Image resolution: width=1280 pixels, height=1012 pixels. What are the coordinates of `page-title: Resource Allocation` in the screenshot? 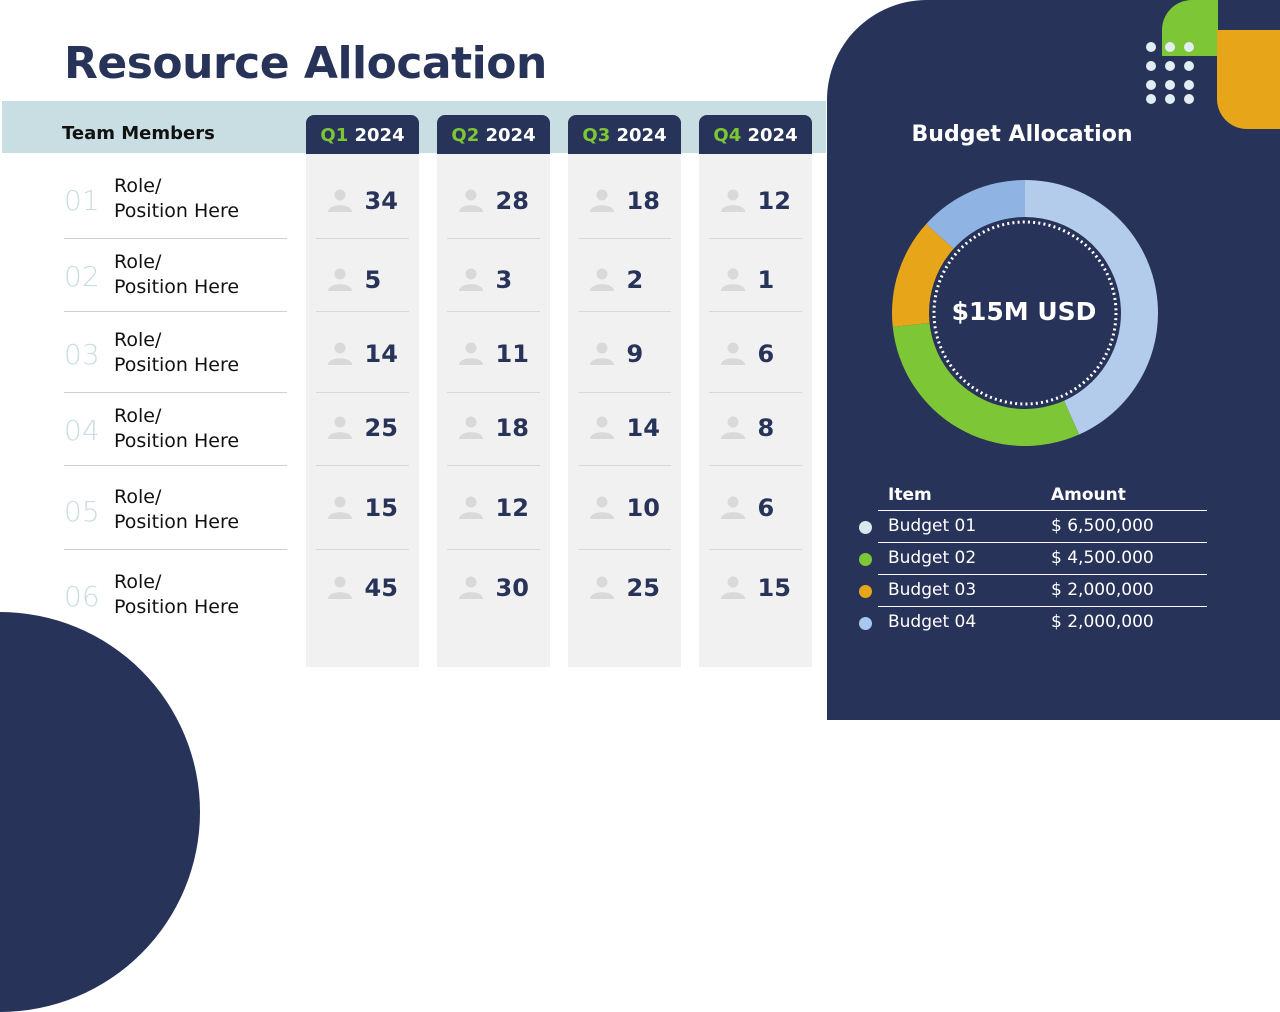 It's located at (305, 63).